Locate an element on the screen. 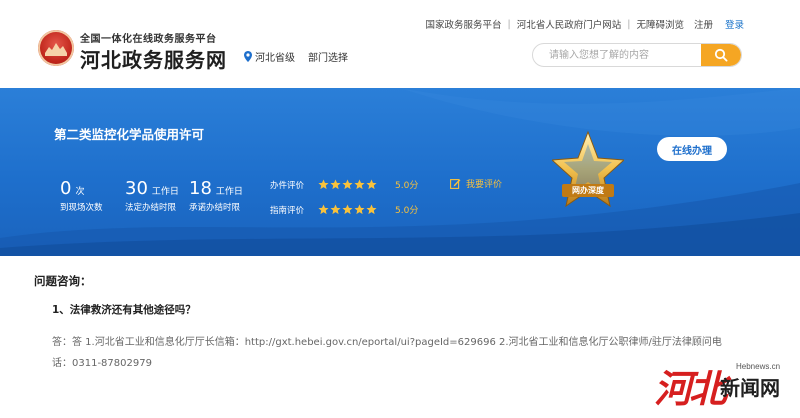 This screenshot has height=418, width=800. search-button is located at coordinates (721, 55).